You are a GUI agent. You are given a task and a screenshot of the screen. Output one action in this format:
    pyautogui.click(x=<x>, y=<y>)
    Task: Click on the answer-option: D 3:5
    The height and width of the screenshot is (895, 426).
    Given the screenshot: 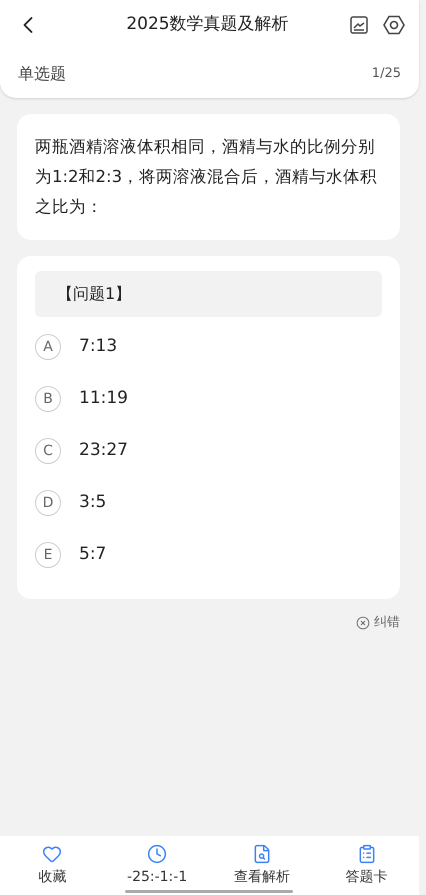 What is the action you would take?
    pyautogui.click(x=208, y=503)
    